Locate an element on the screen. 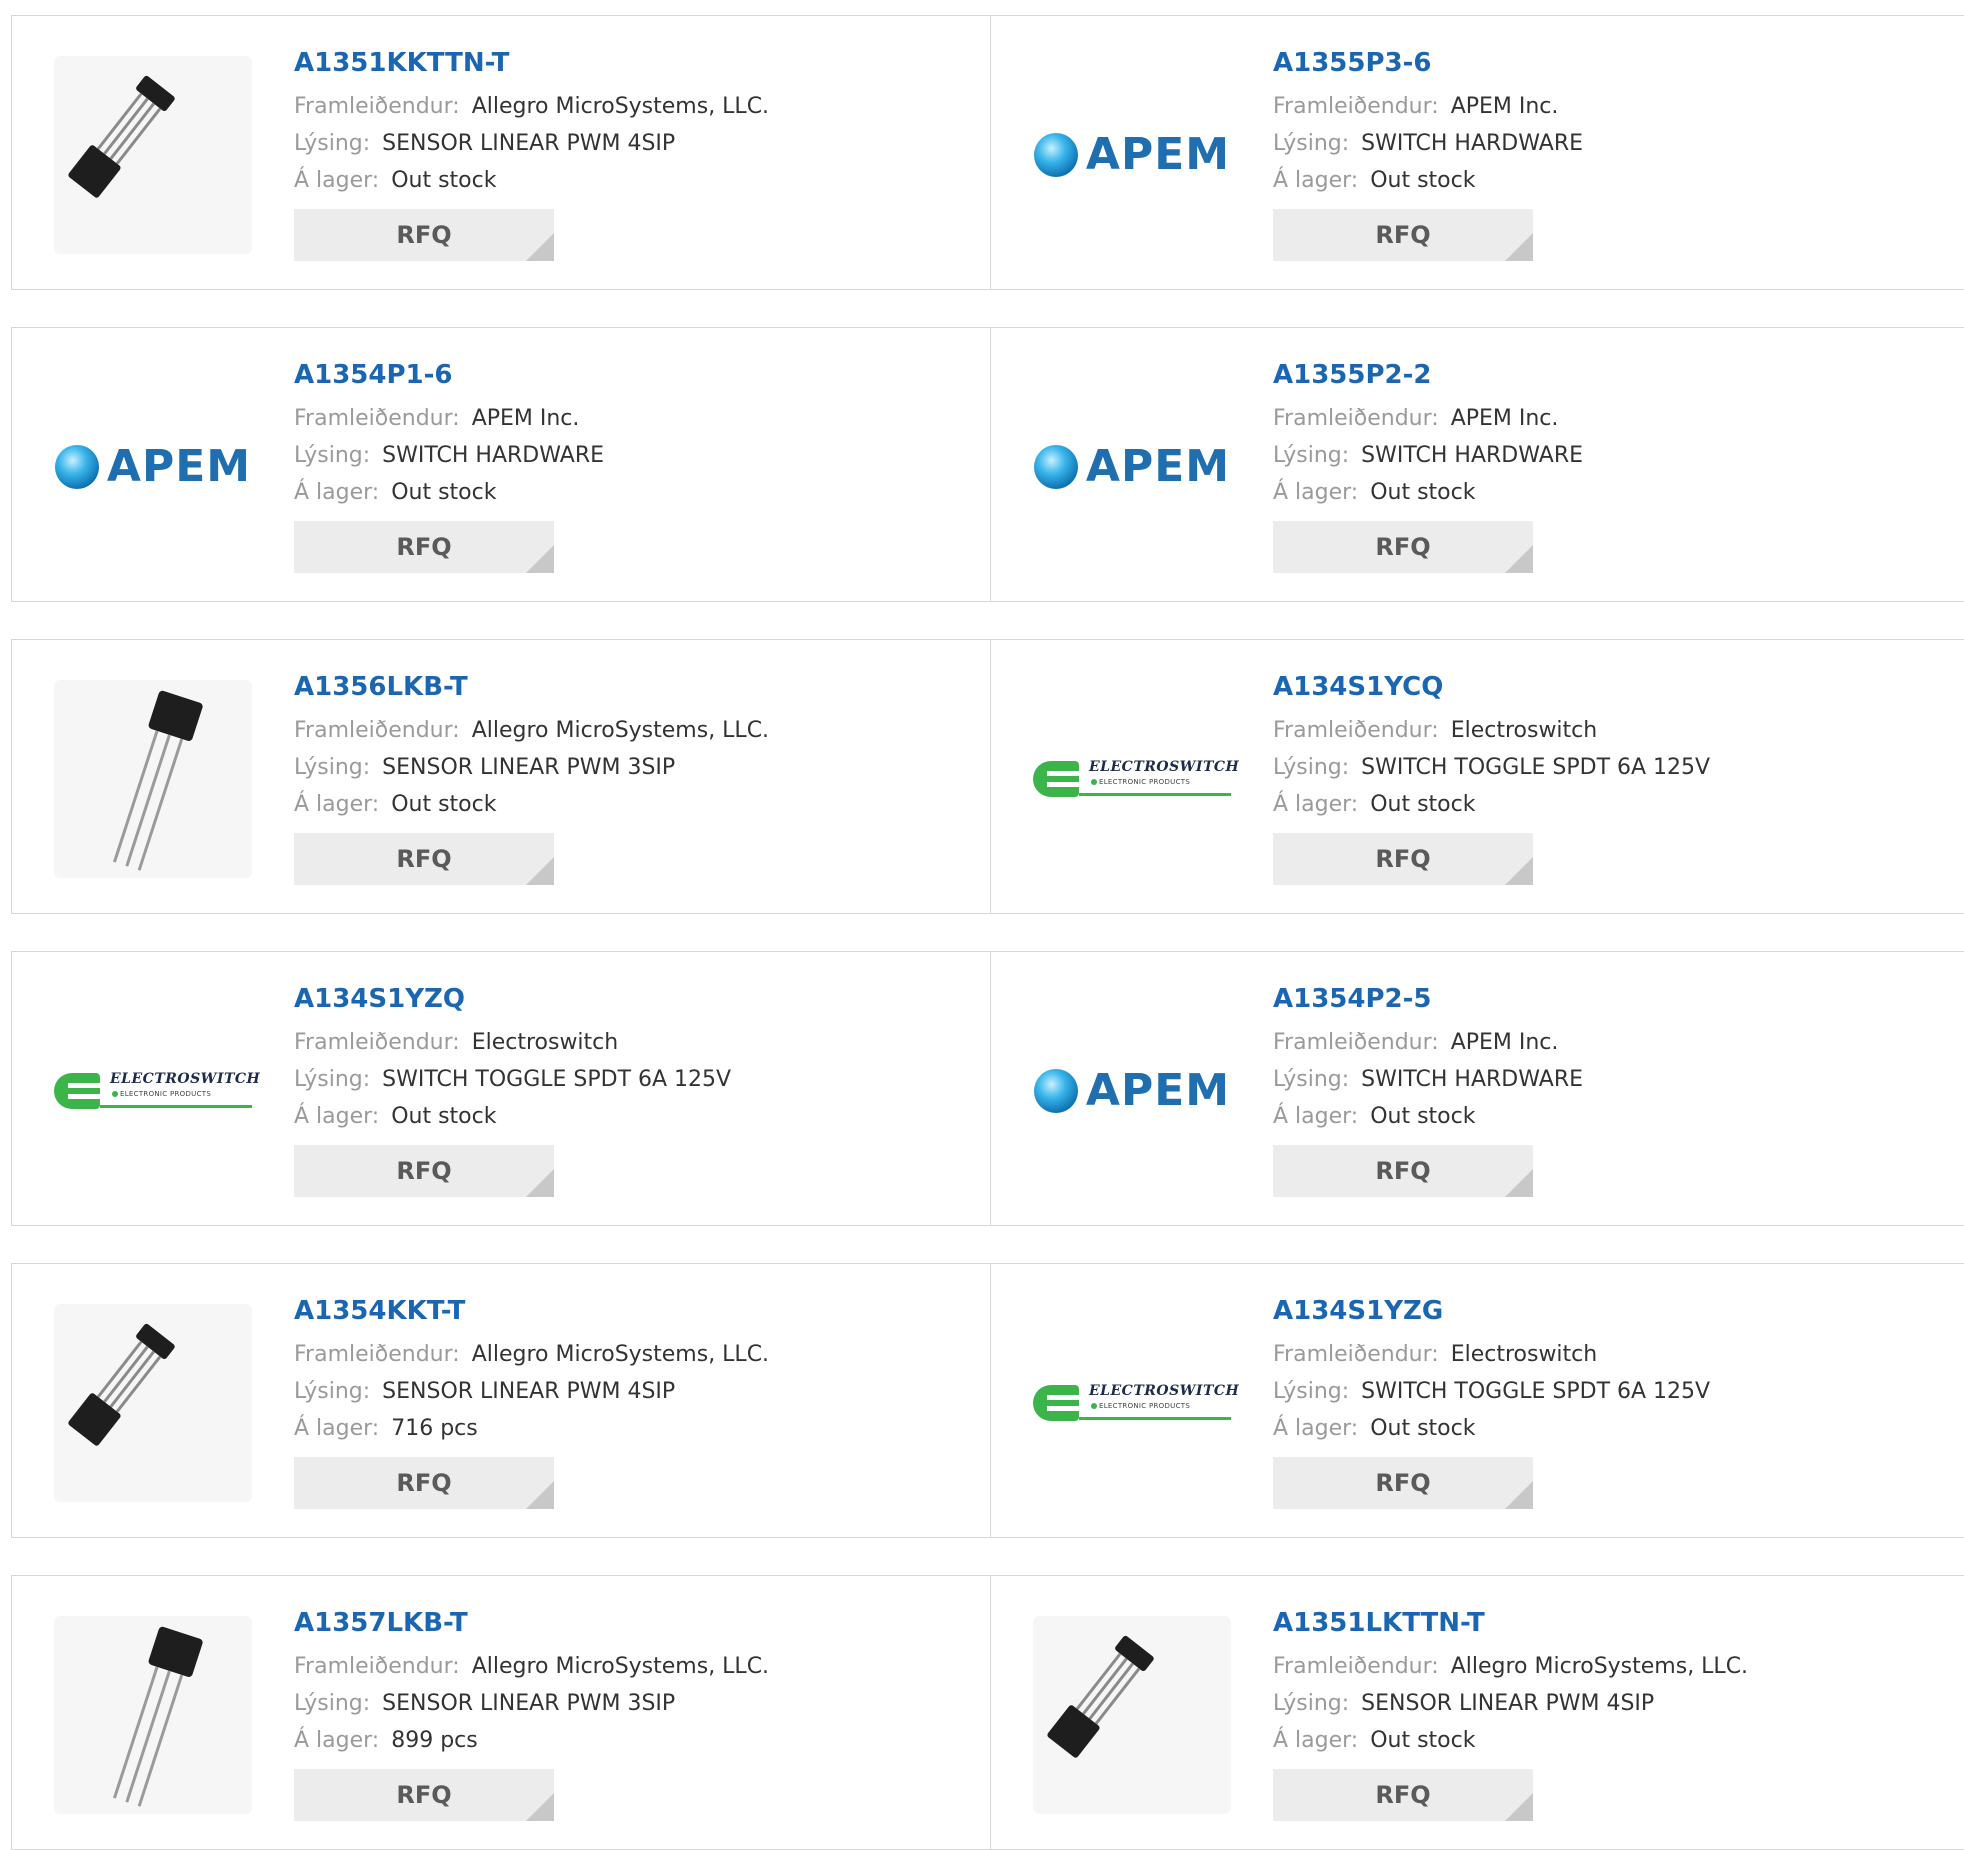 The height and width of the screenshot is (1850, 1964). part-number-link: A134S1YZG is located at coordinates (1491, 1311).